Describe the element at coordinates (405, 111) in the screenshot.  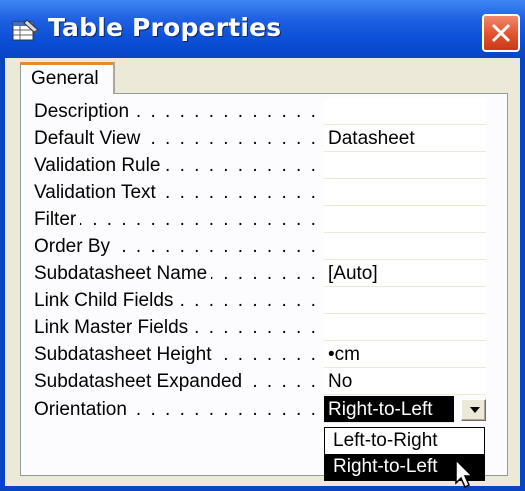
I see `property-value-description` at that location.